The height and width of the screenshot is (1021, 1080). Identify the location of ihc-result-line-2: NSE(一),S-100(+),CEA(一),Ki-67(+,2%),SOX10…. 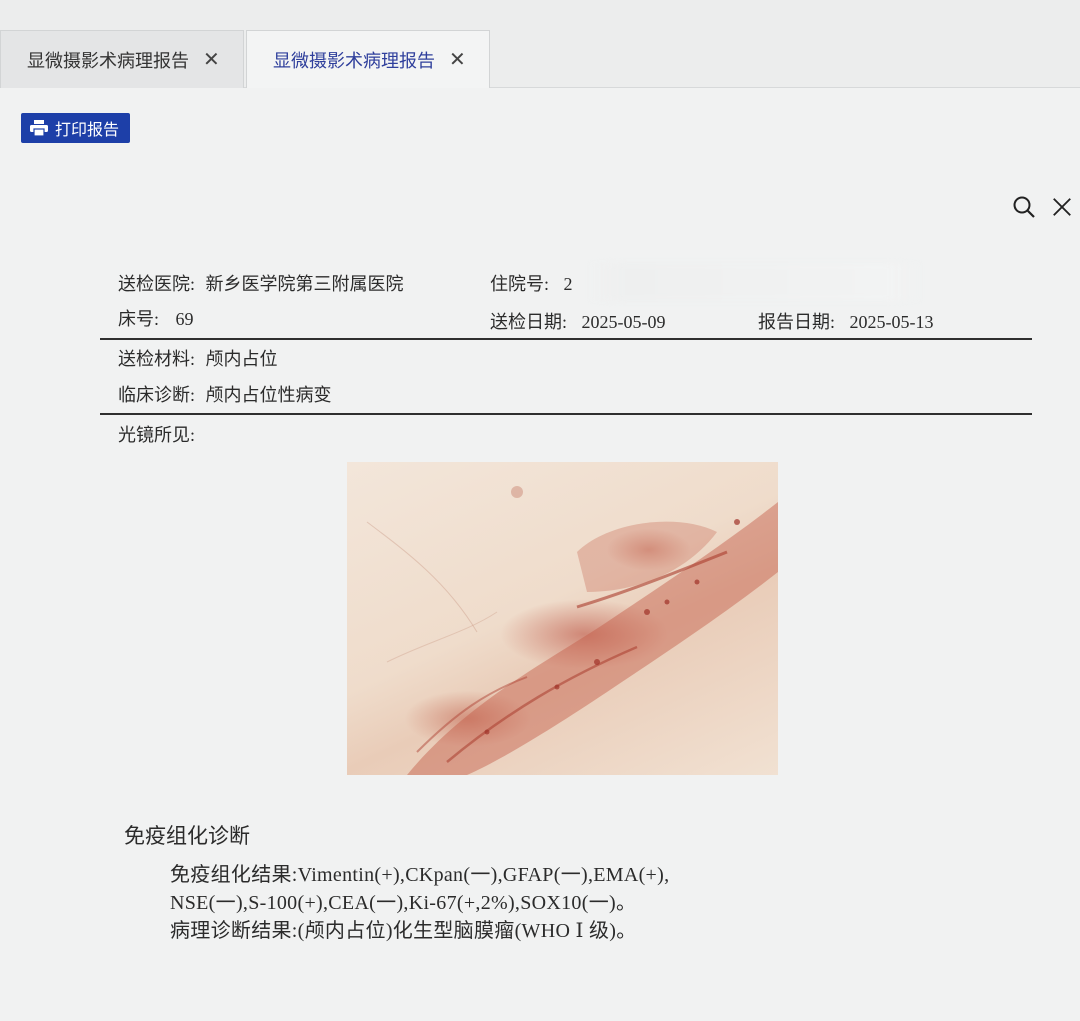
(403, 903).